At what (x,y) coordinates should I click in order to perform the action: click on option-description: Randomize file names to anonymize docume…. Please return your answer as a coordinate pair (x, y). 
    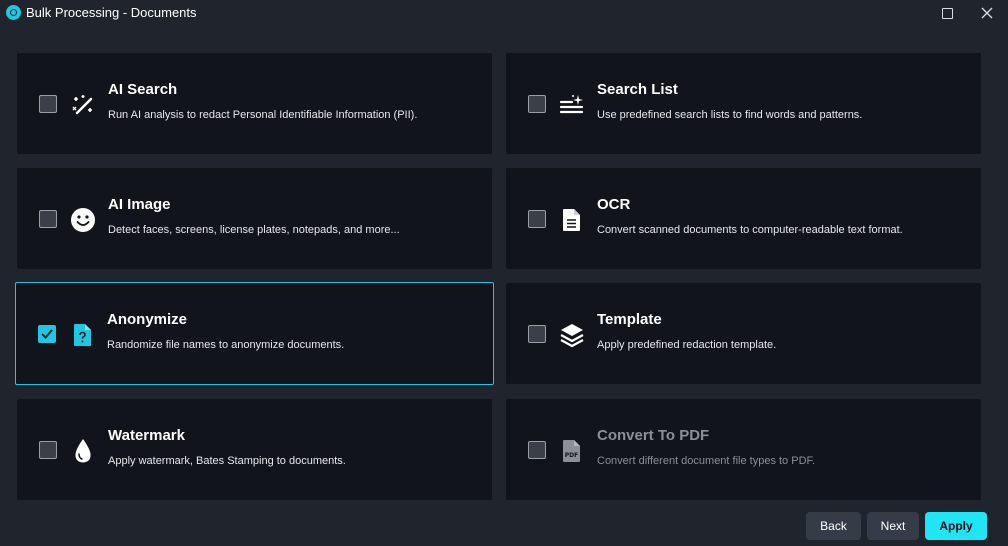
    Looking at the image, I should click on (226, 345).